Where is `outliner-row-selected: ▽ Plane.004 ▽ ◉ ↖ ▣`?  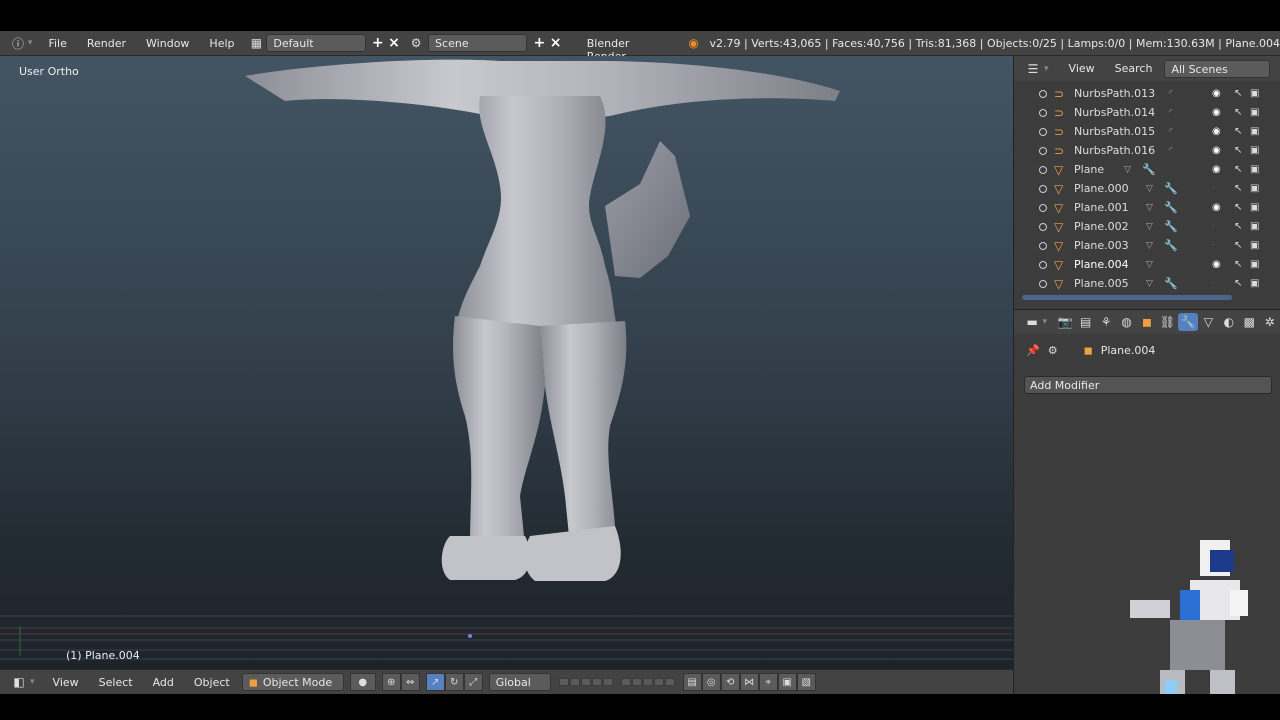
outliner-row-selected: ▽ Plane.004 ▽ ◉ ↖ ▣ is located at coordinates (1147, 264).